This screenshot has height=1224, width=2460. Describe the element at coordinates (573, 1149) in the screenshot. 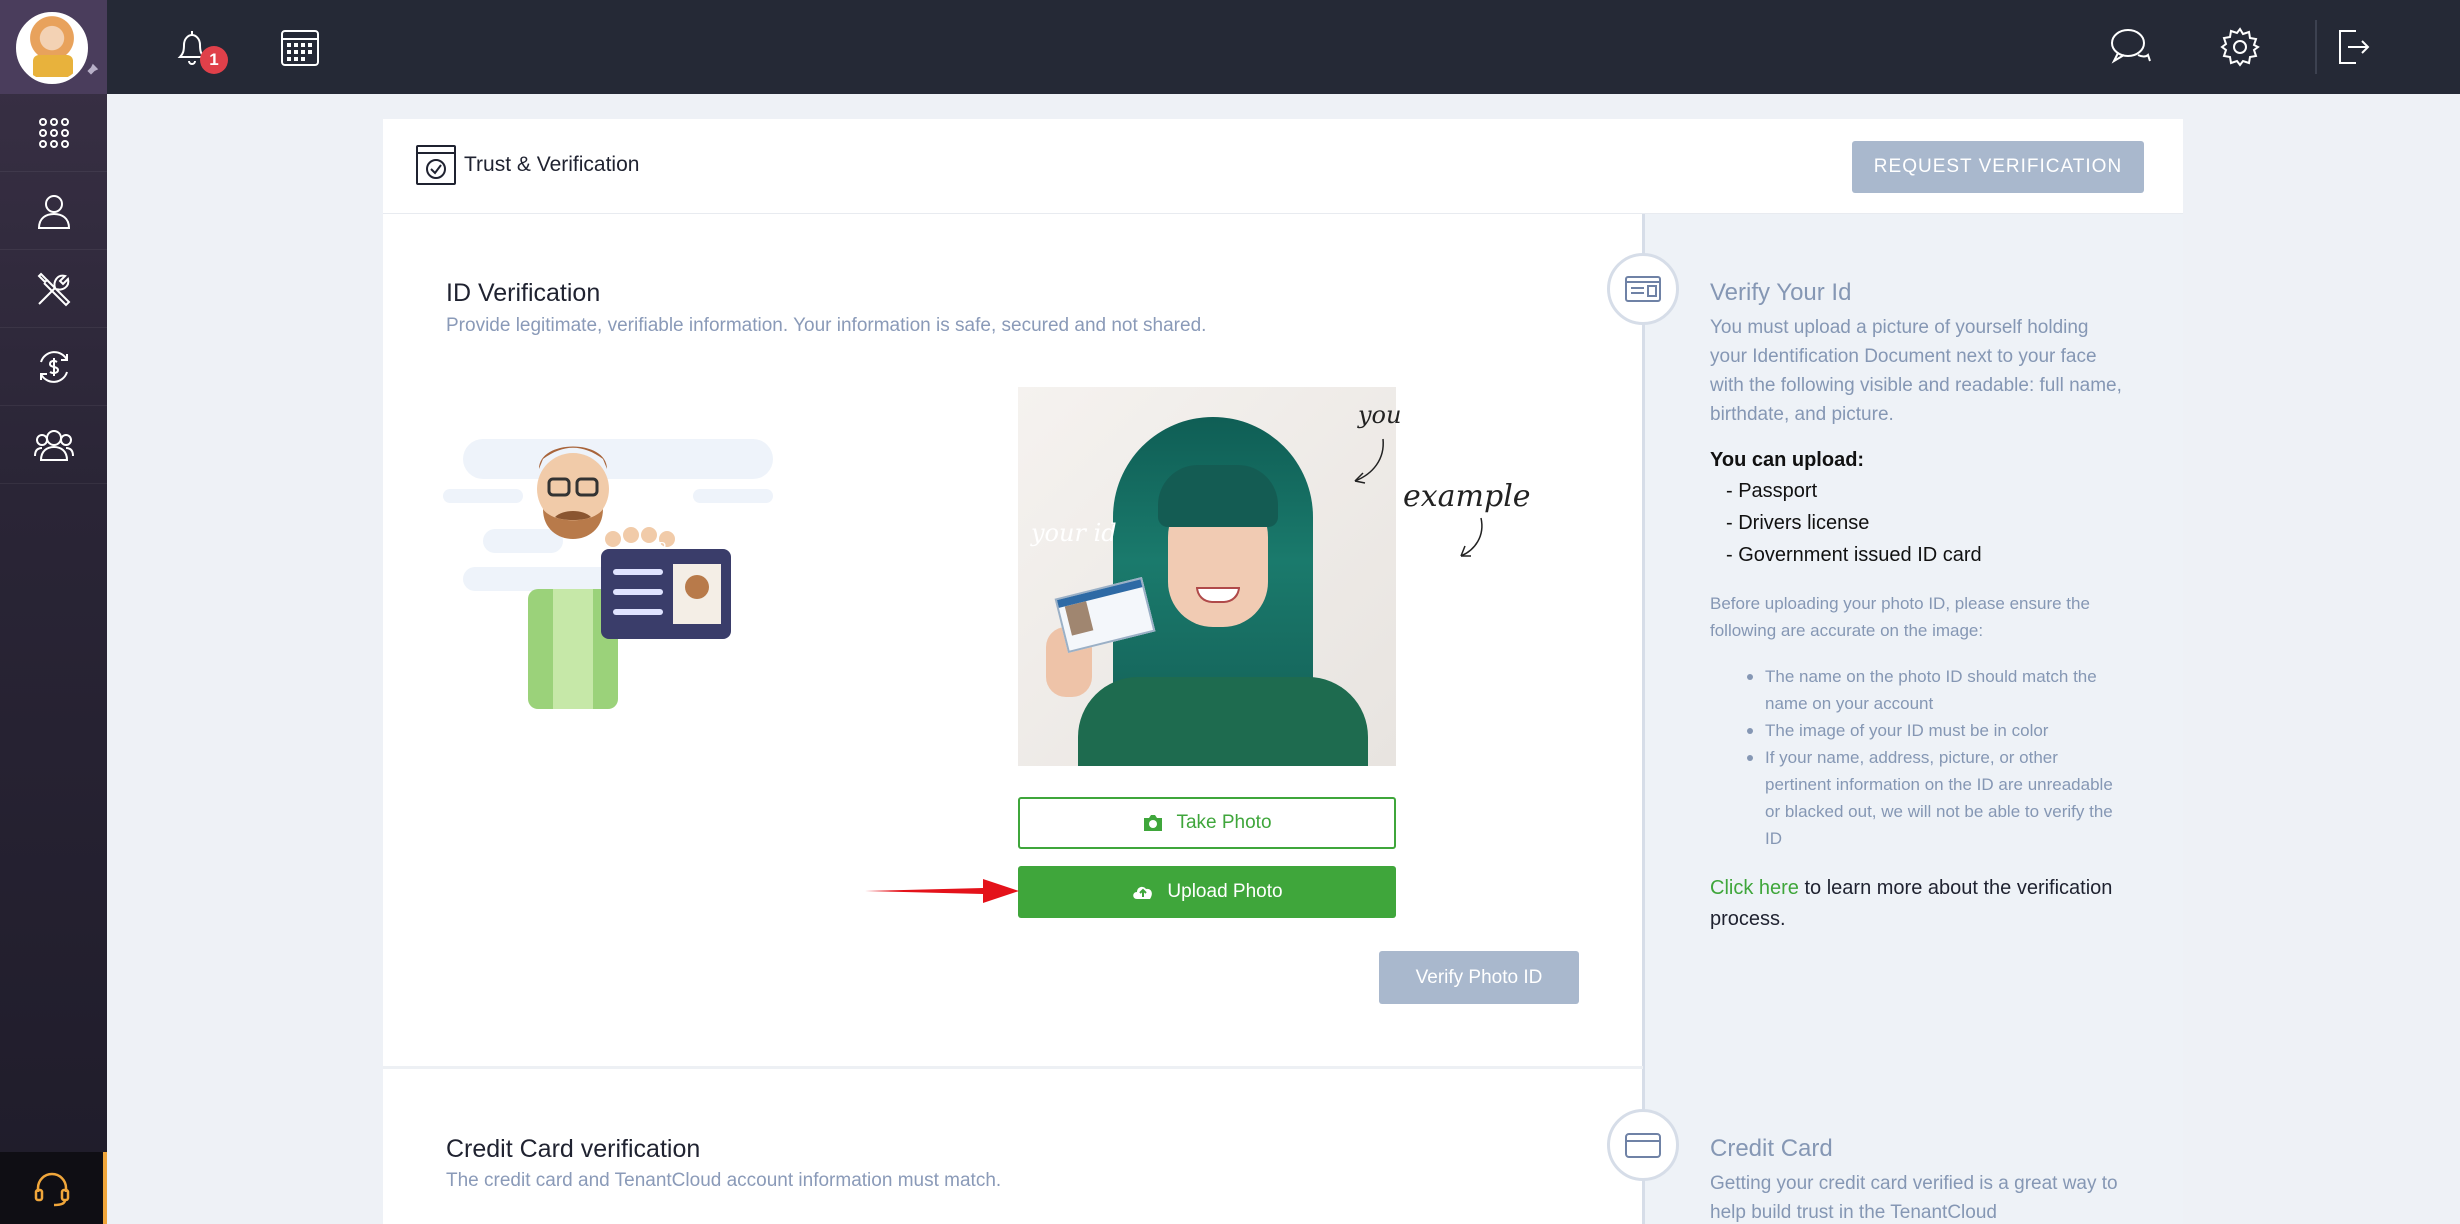

I see `credit-card-title: Credit Card verification` at that location.